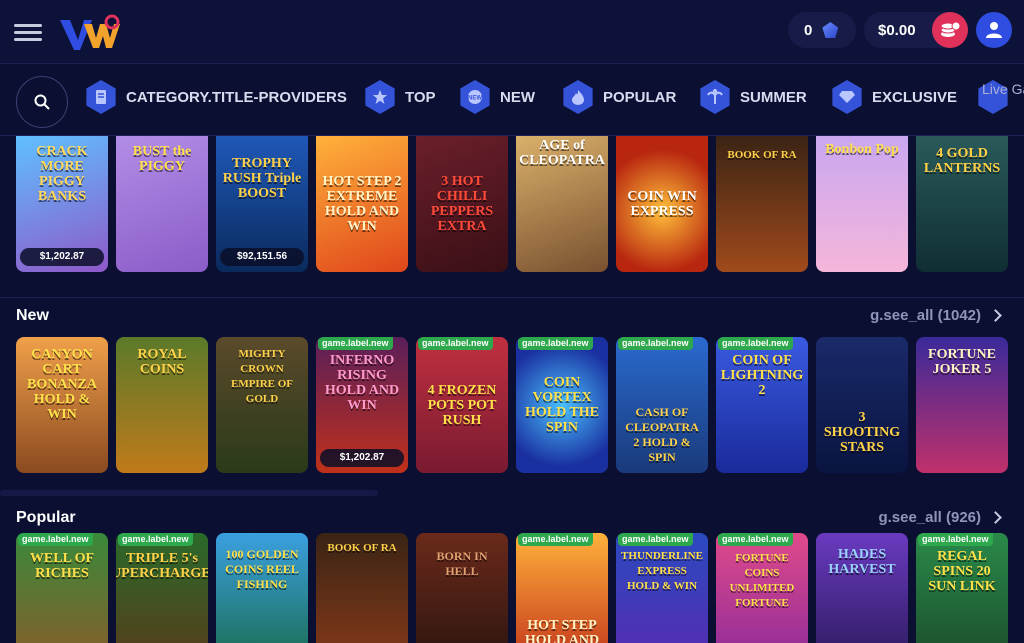 Image resolution: width=1024 pixels, height=643 pixels. Describe the element at coordinates (562, 588) in the screenshot. I see `game-card: game.label.new HOT STEP HOLD AND WIN` at that location.